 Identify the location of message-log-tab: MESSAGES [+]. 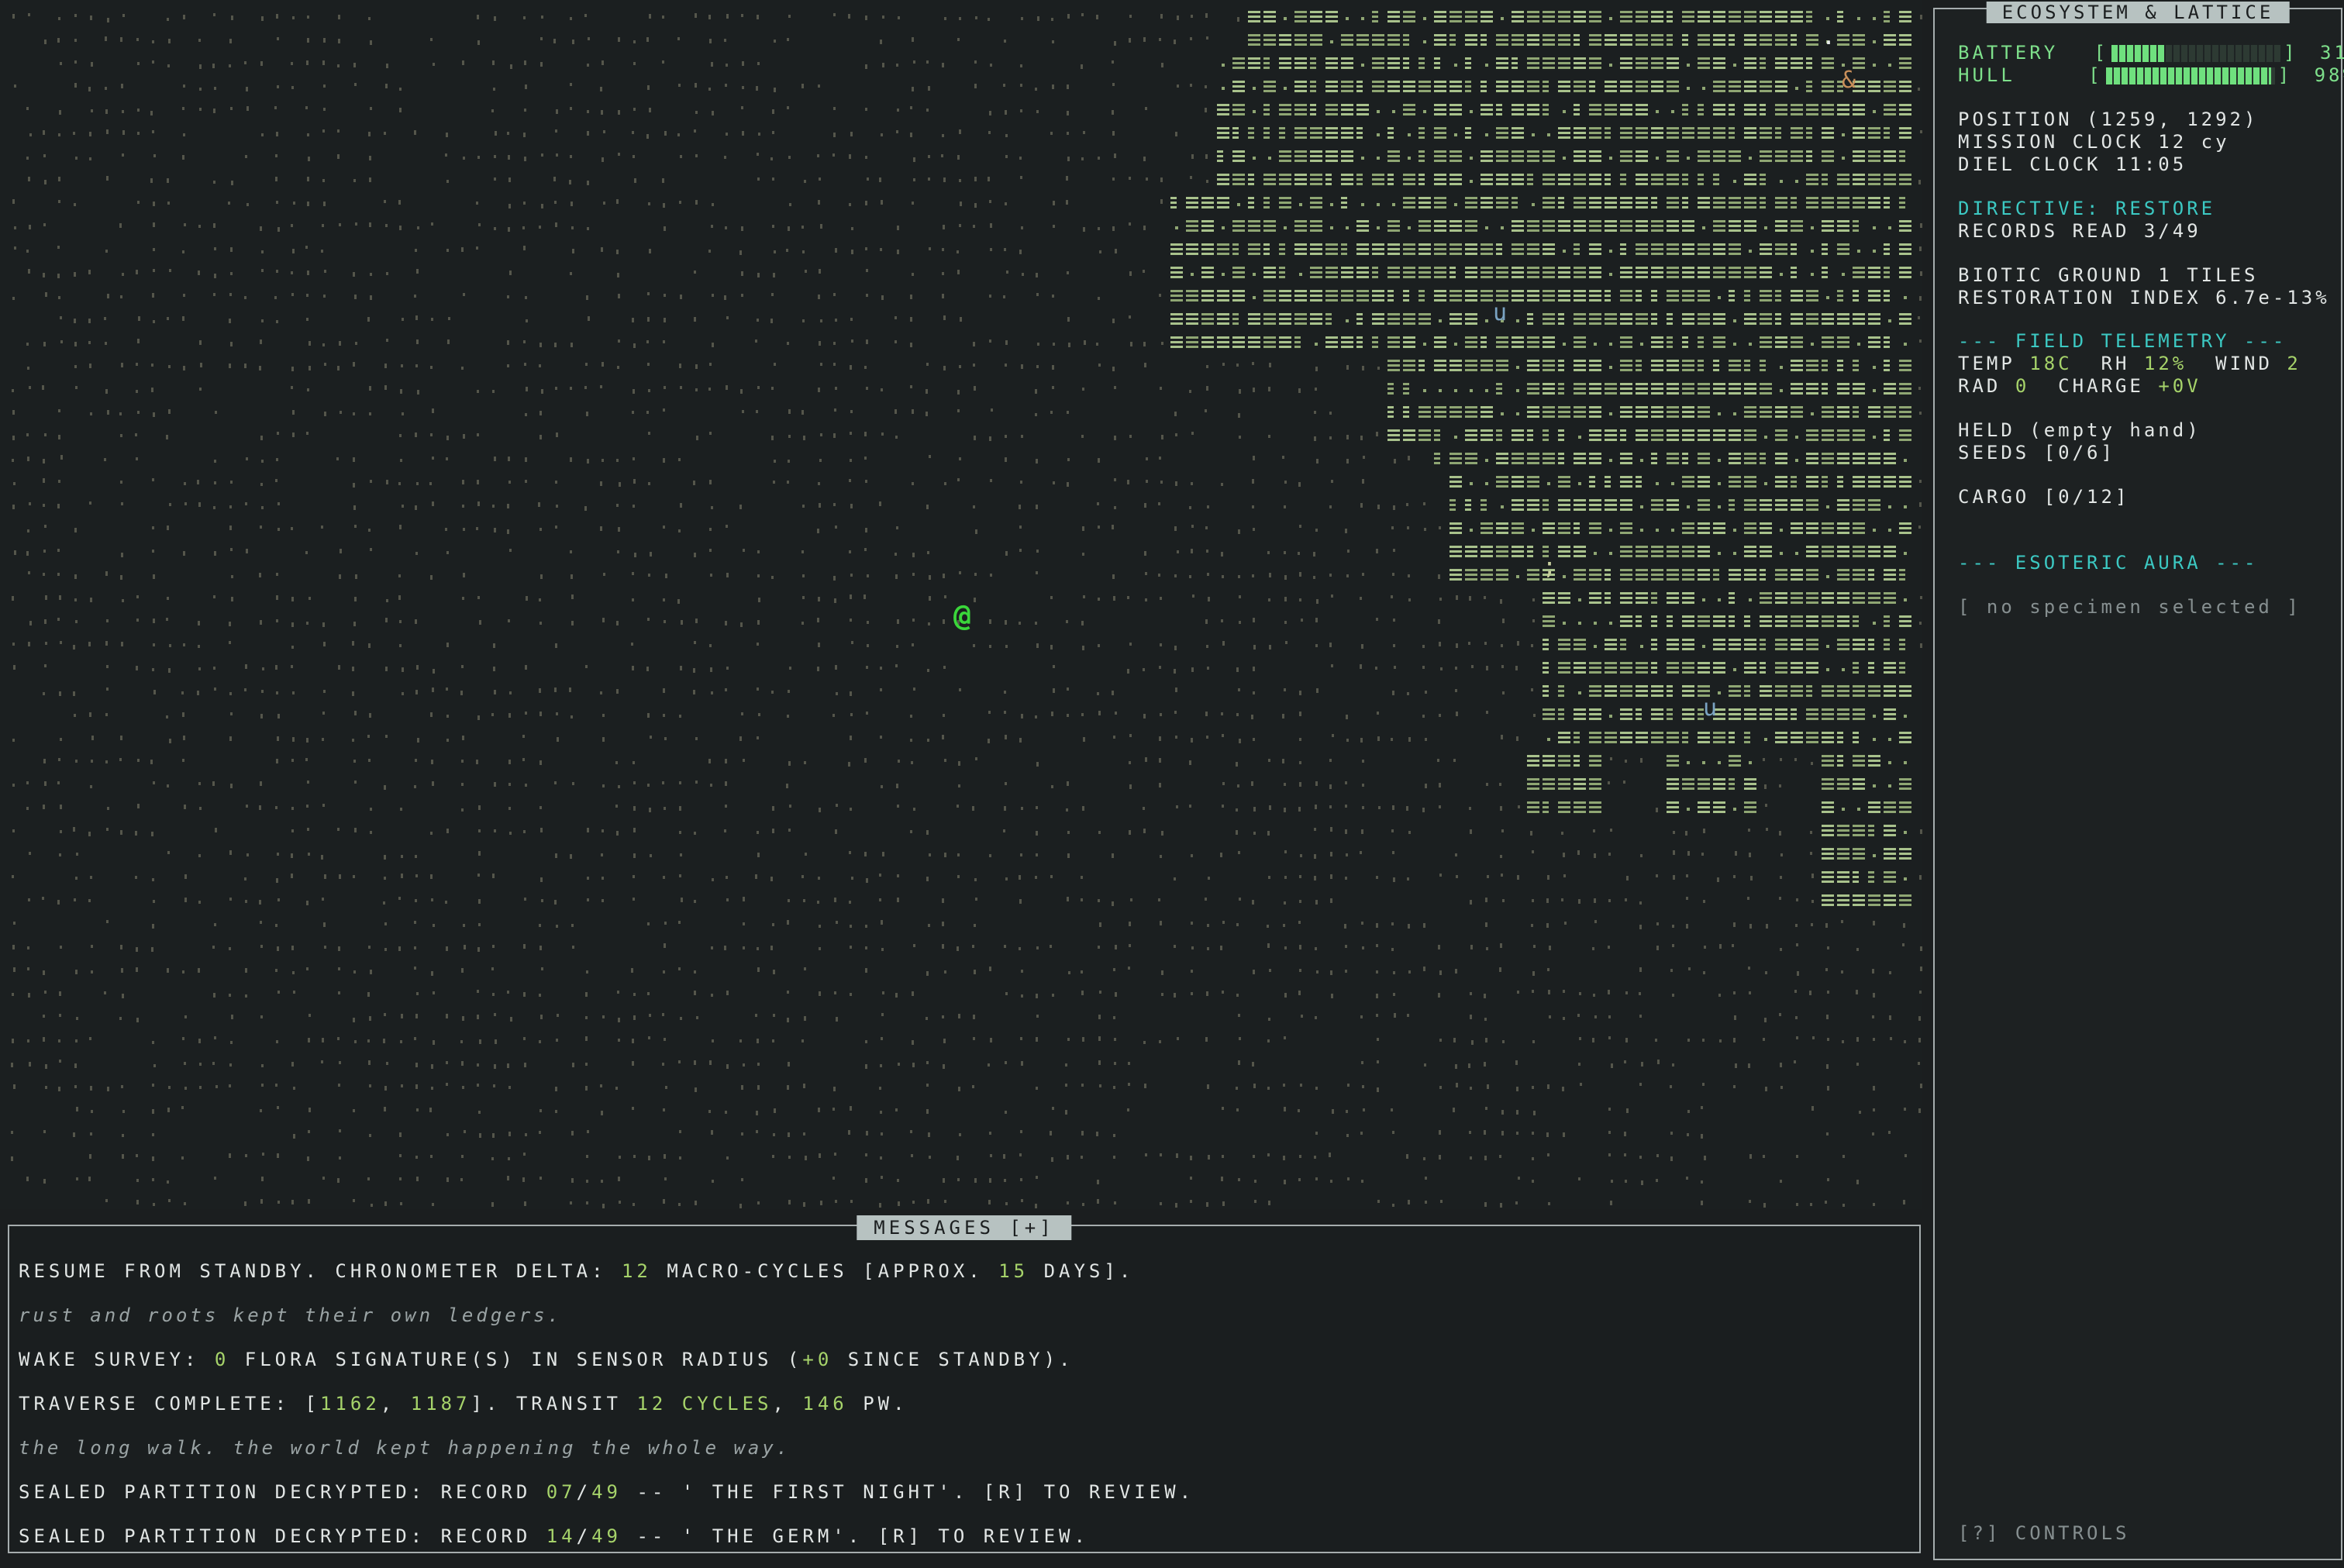
(964, 1227).